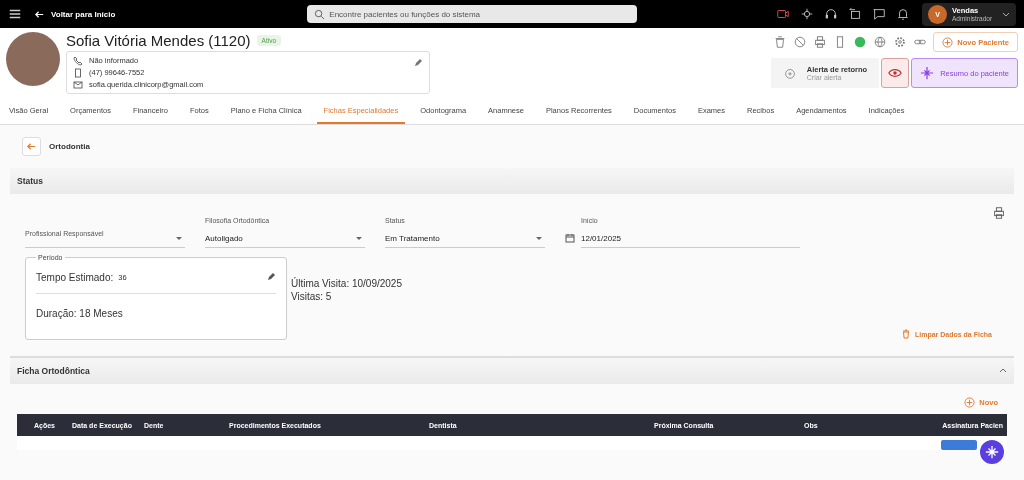 Image resolution: width=1024 pixels, height=480 pixels. Describe the element at coordinates (783, 14) in the screenshot. I see `video-icon` at that location.